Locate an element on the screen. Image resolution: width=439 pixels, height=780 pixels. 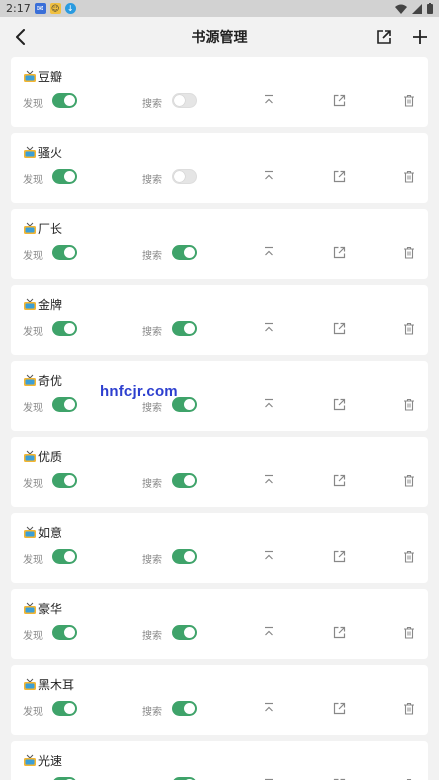
signal-icon is located at coordinates (417, 8).